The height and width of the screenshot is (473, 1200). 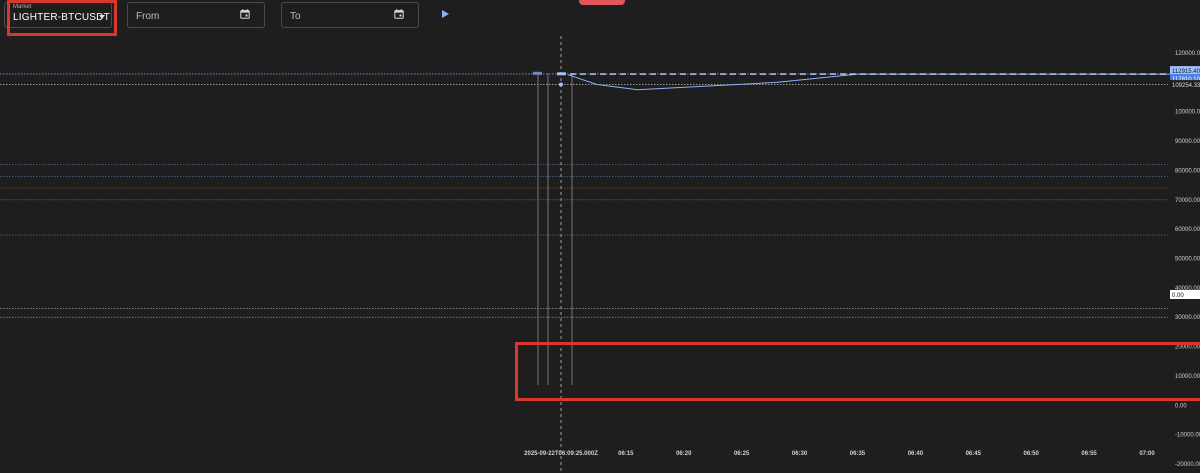 What do you see at coordinates (1187, 230) in the screenshot?
I see `y-tick-label: 60000.00` at bounding box center [1187, 230].